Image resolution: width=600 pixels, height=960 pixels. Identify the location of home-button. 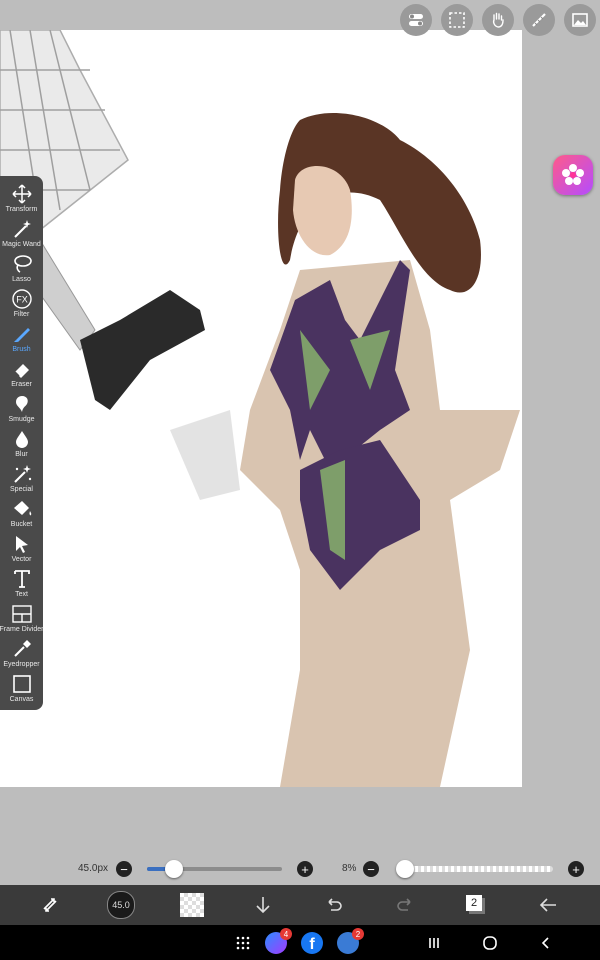
(490, 942).